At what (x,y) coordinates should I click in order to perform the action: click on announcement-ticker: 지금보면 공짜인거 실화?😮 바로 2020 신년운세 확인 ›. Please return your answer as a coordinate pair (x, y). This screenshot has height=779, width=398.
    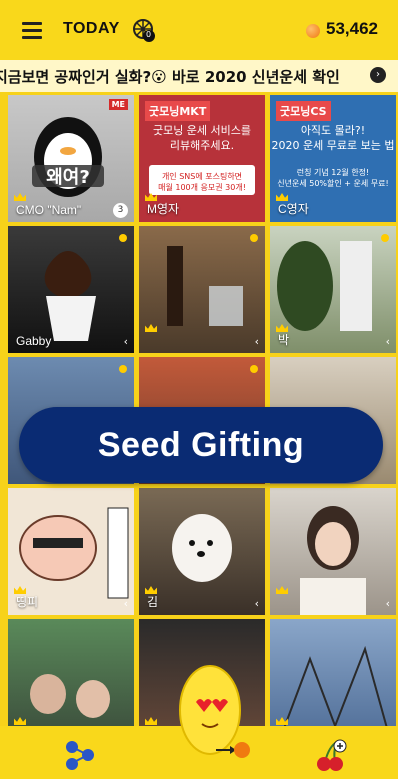
    Looking at the image, I should click on (199, 76).